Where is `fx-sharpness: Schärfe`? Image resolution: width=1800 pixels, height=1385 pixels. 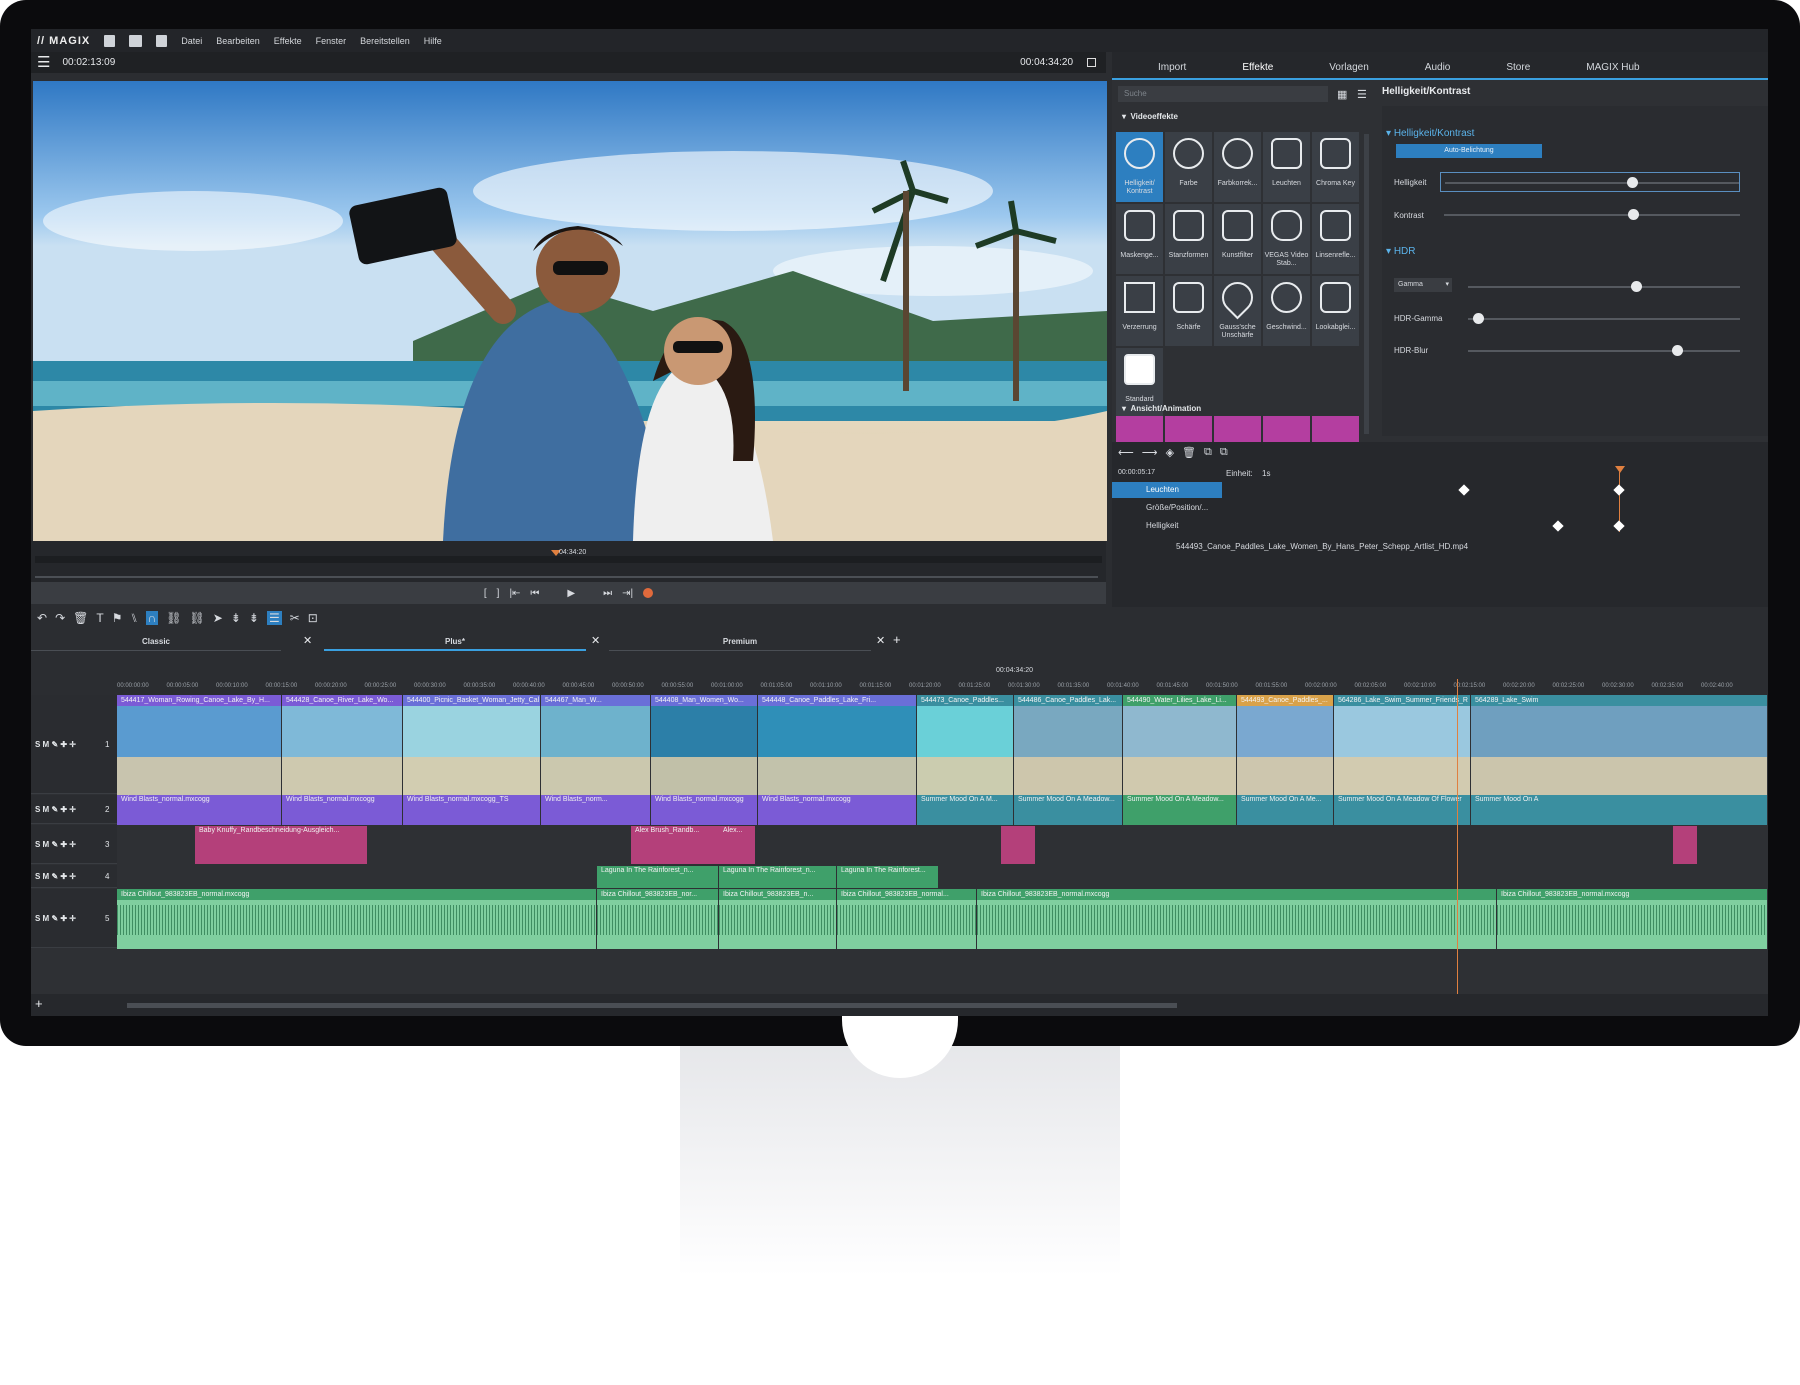
fx-sharpness: Schärfe is located at coordinates (1188, 311).